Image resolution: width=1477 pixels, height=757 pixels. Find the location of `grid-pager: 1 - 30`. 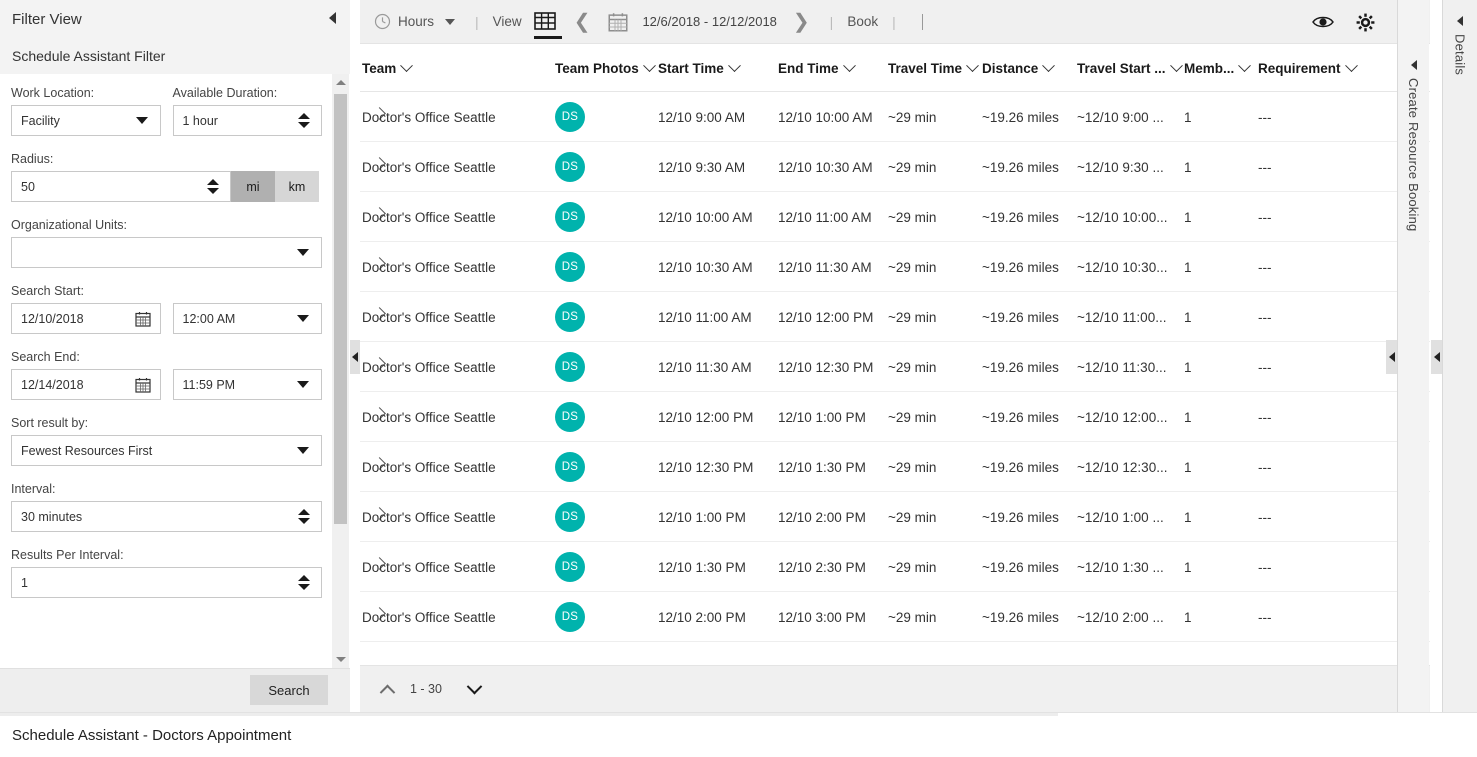

grid-pager: 1 - 30 is located at coordinates (895, 688).